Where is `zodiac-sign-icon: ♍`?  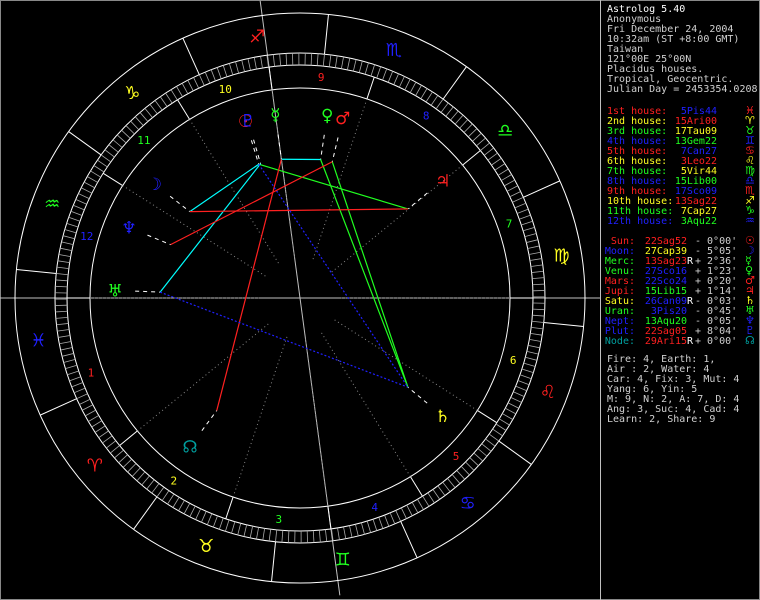 zodiac-sign-icon: ♍ is located at coordinates (561, 255).